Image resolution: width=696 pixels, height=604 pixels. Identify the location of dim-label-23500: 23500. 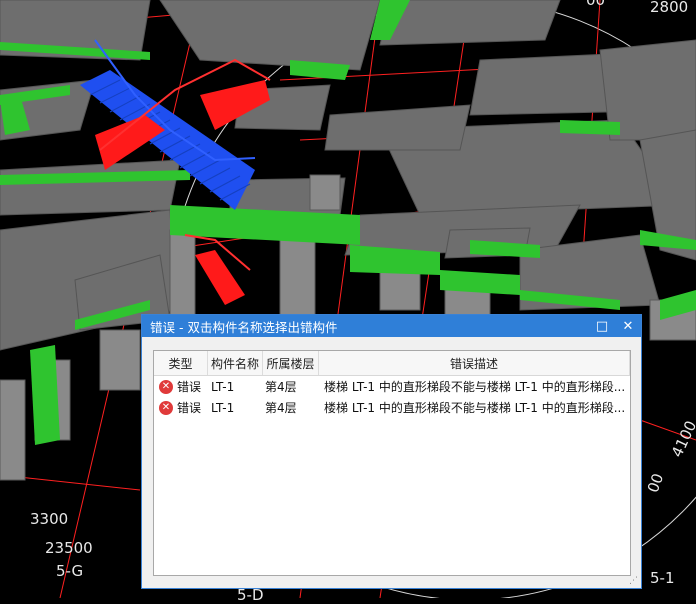
(69, 548).